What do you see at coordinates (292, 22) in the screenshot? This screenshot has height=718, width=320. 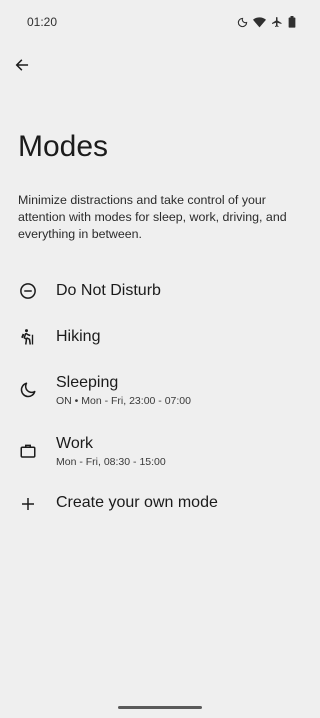 I see `battery-icon` at bounding box center [292, 22].